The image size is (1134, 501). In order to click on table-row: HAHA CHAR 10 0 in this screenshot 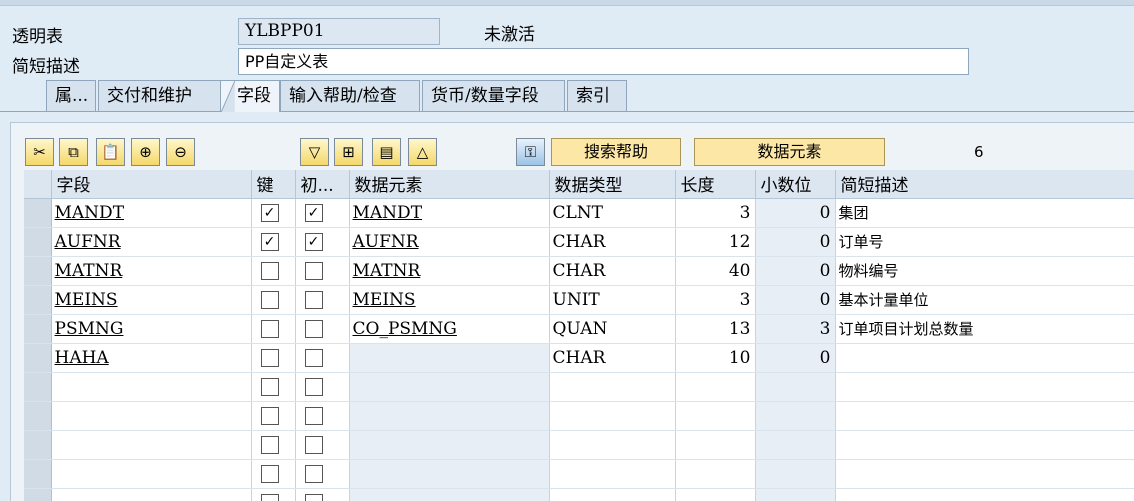, I will do `click(579, 358)`.